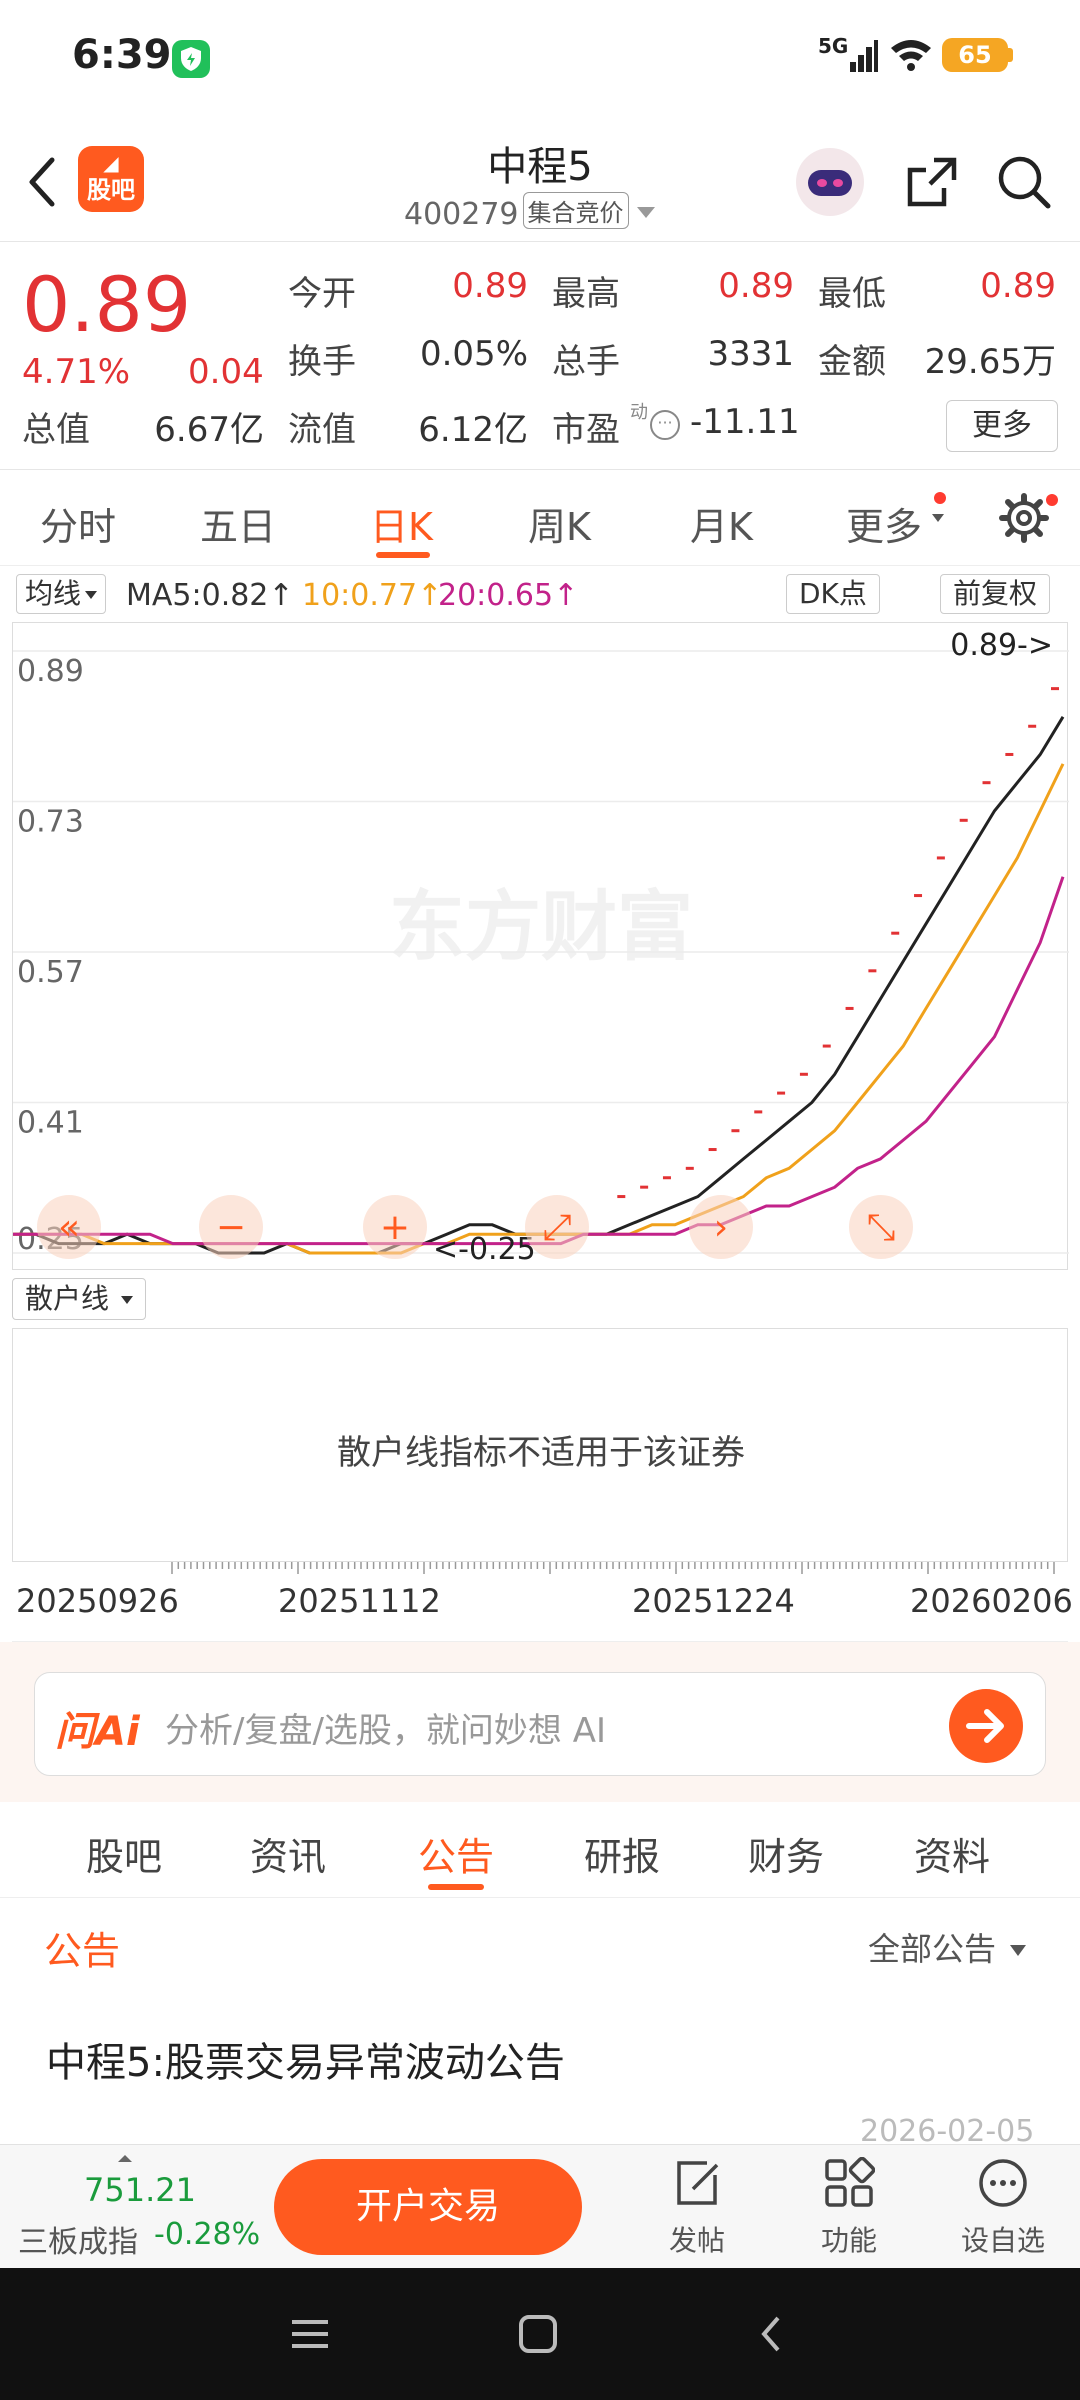 This screenshot has height=2400, width=1080. I want to click on tab-weekly-k: 周K, so click(559, 523).